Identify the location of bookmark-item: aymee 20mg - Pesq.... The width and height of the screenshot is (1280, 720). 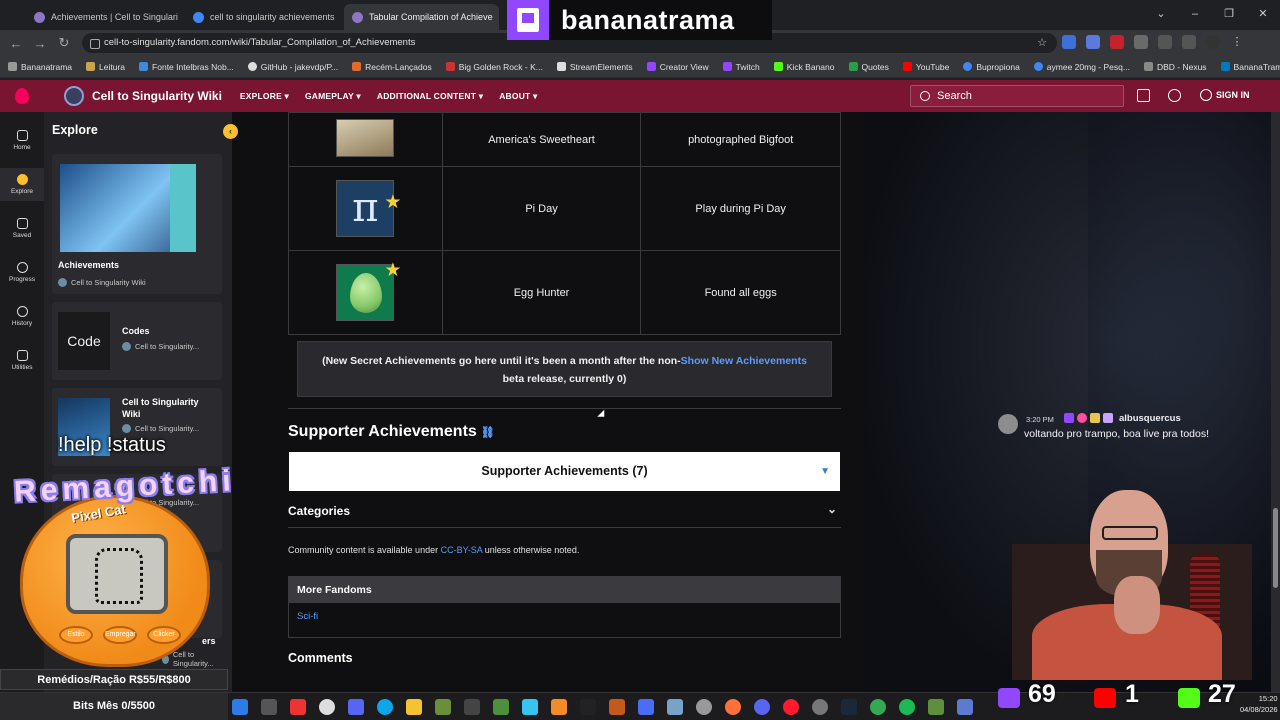
(1081, 67).